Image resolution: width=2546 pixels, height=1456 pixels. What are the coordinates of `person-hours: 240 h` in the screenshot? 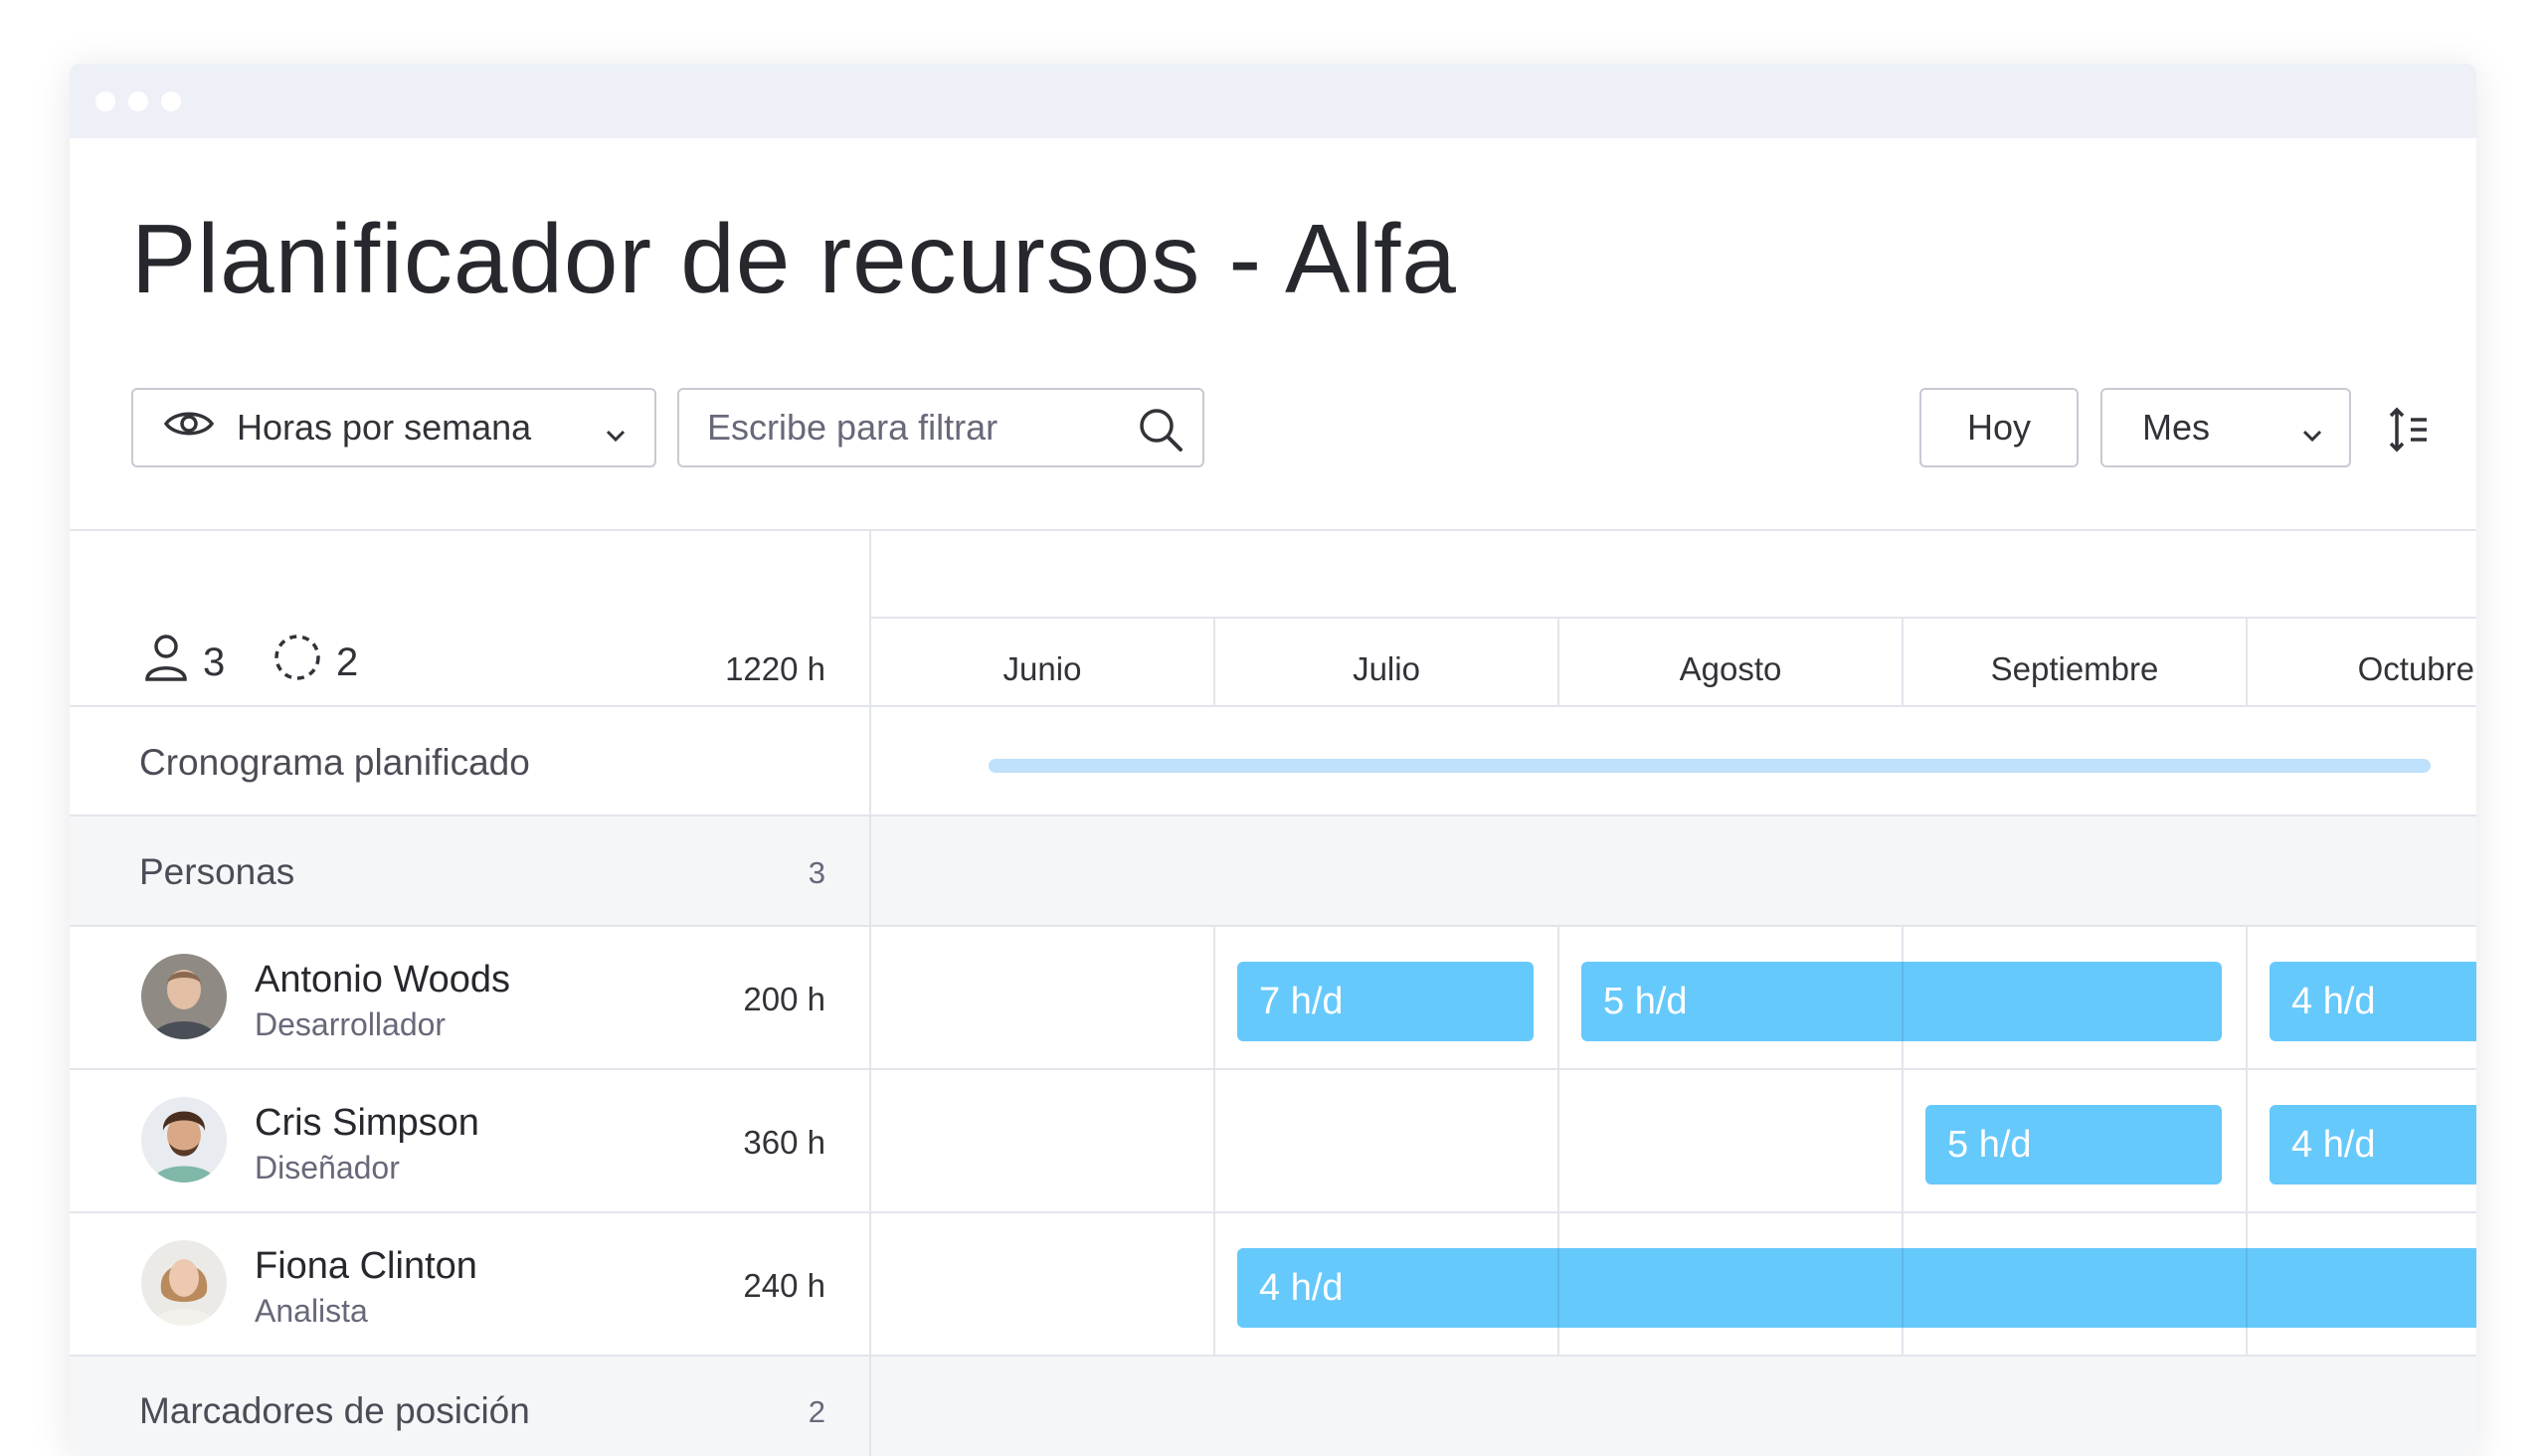 It's located at (784, 1285).